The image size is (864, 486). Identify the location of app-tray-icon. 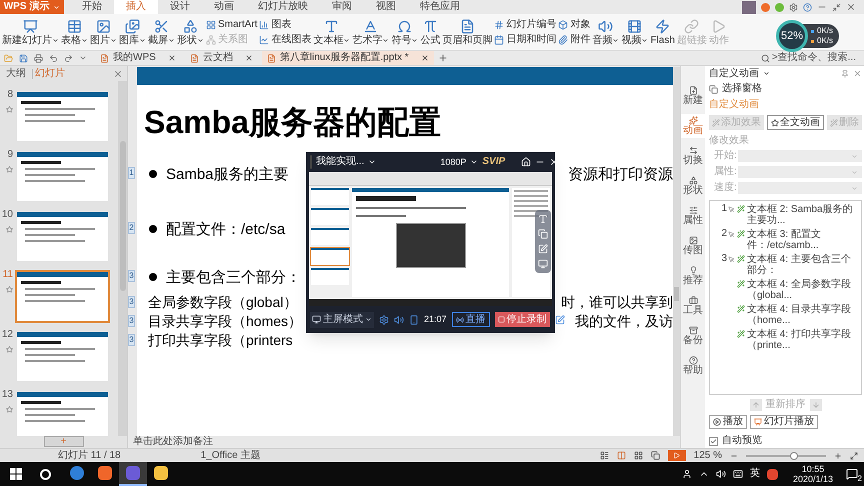
(772, 474).